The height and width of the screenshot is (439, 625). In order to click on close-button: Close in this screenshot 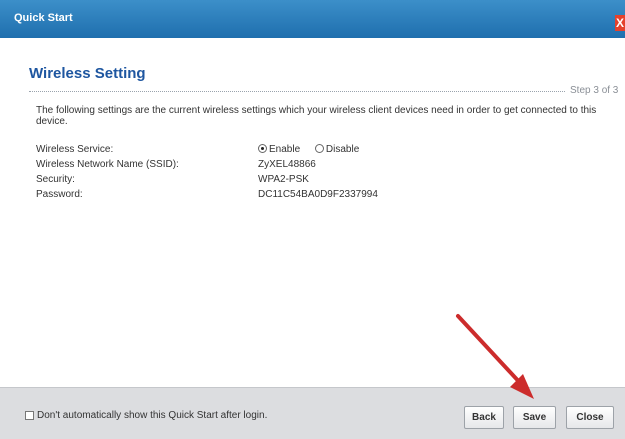, I will do `click(590, 417)`.